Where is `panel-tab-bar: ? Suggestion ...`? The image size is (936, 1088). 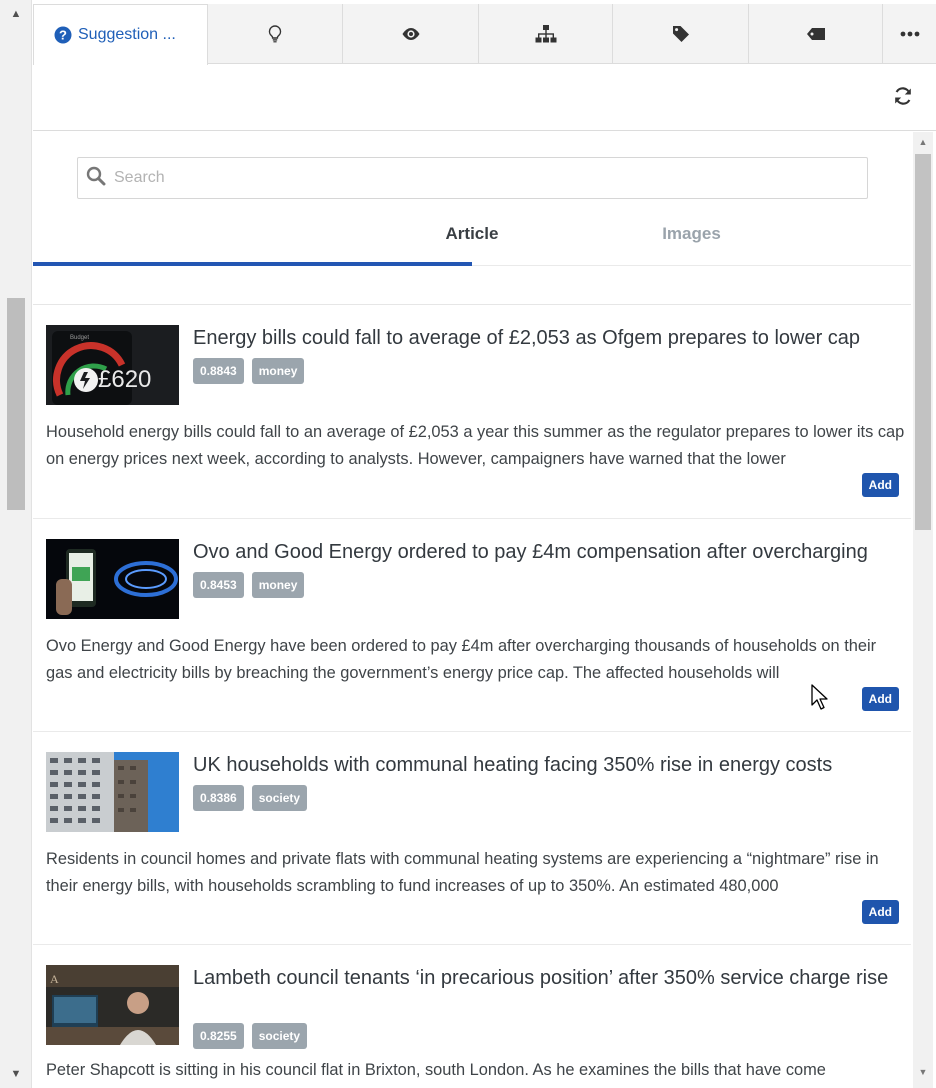
panel-tab-bar: ? Suggestion ... is located at coordinates (484, 34).